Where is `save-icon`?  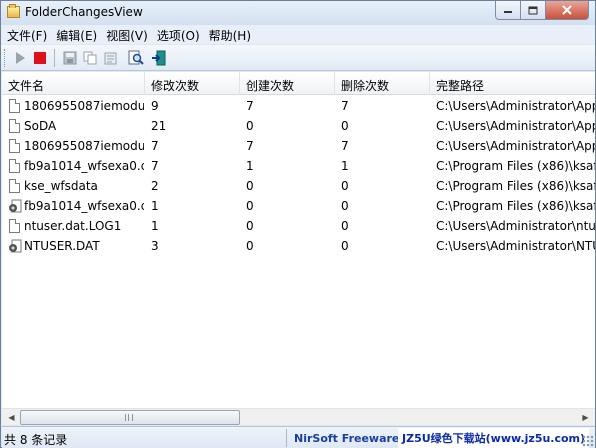 save-icon is located at coordinates (70, 58).